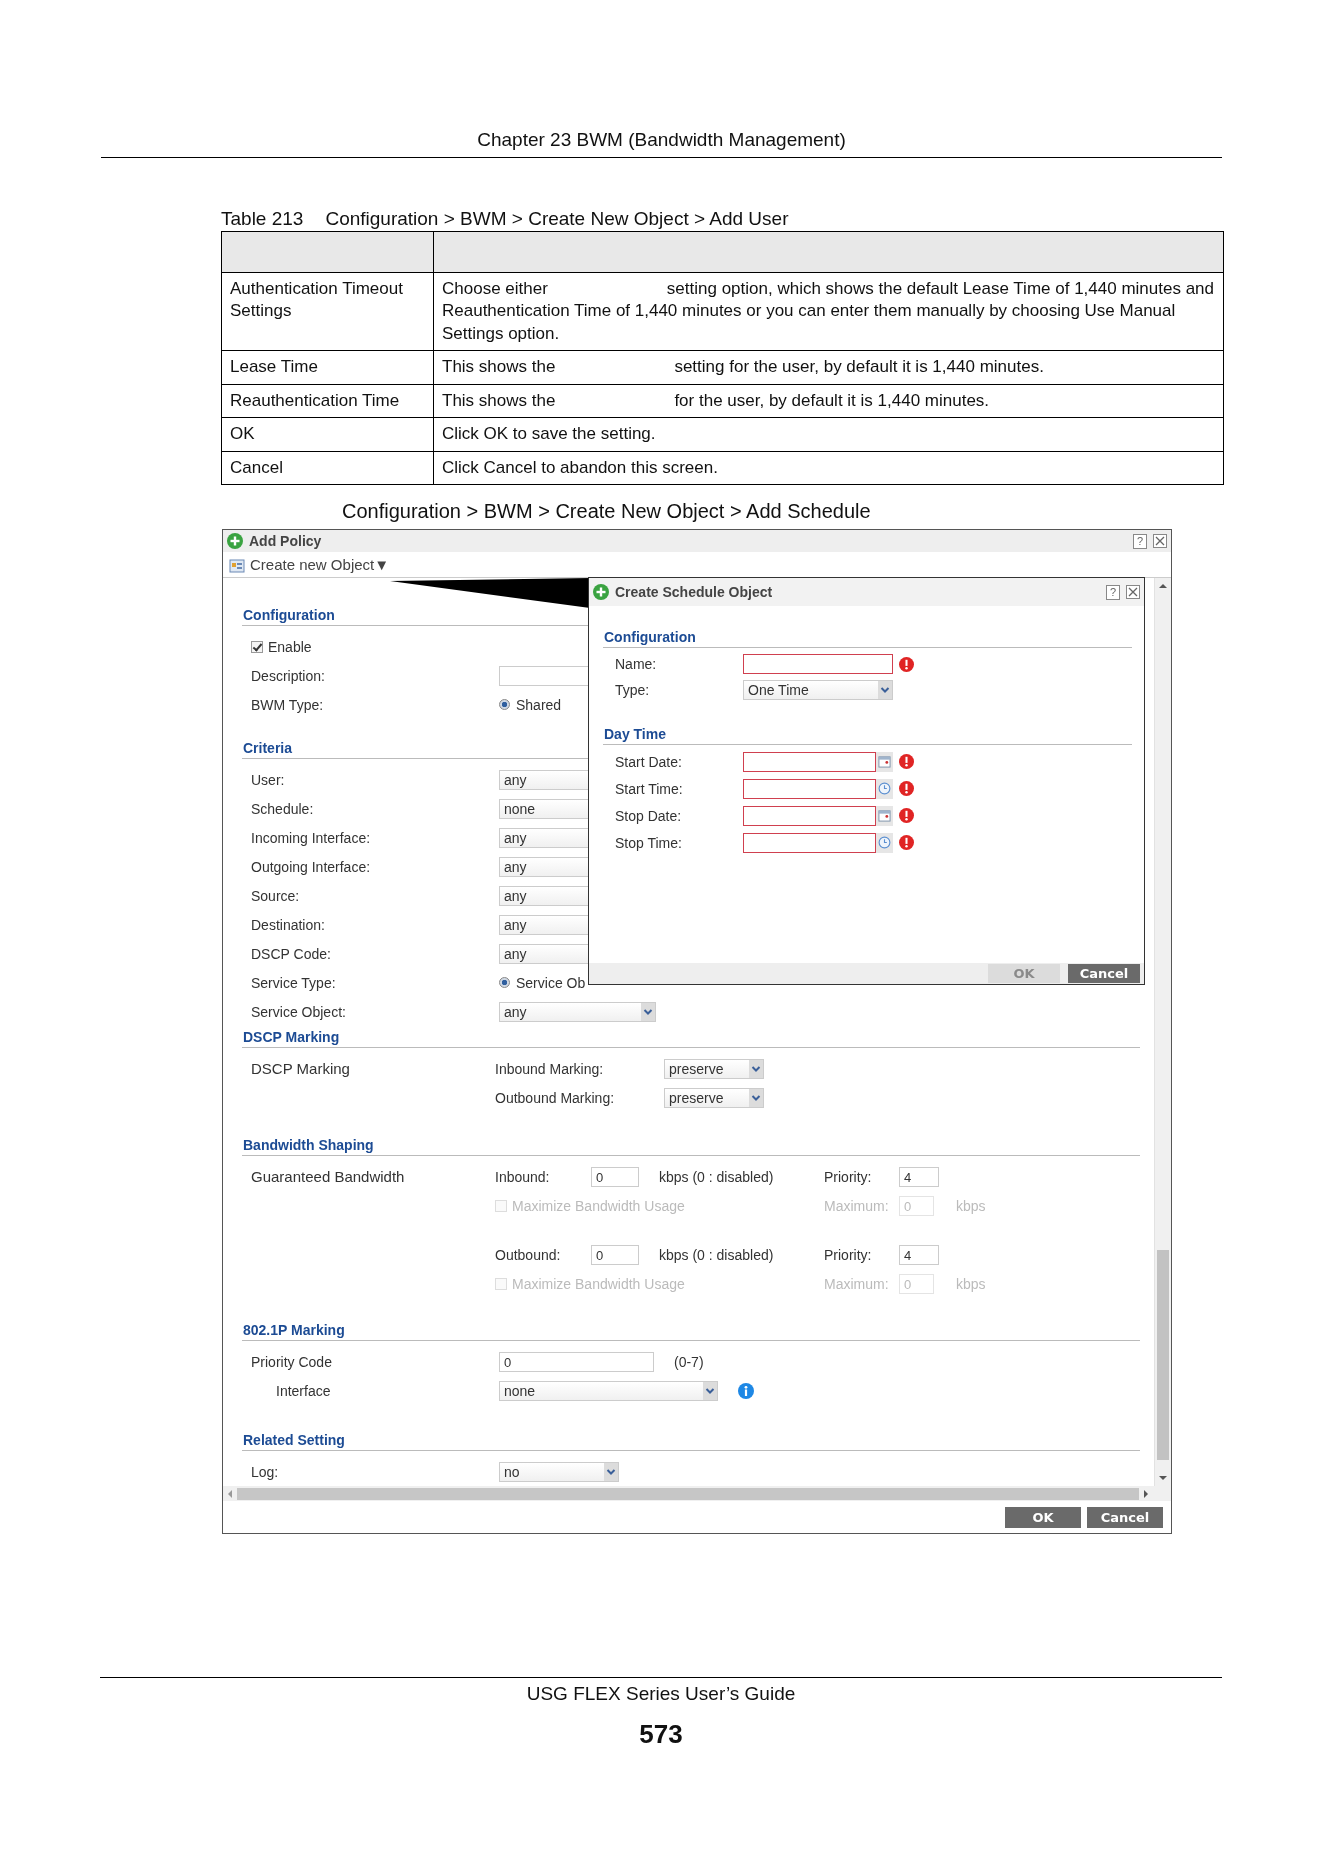  I want to click on table-caption: Configuration > BWM > Create New Object > Add User, so click(557, 219).